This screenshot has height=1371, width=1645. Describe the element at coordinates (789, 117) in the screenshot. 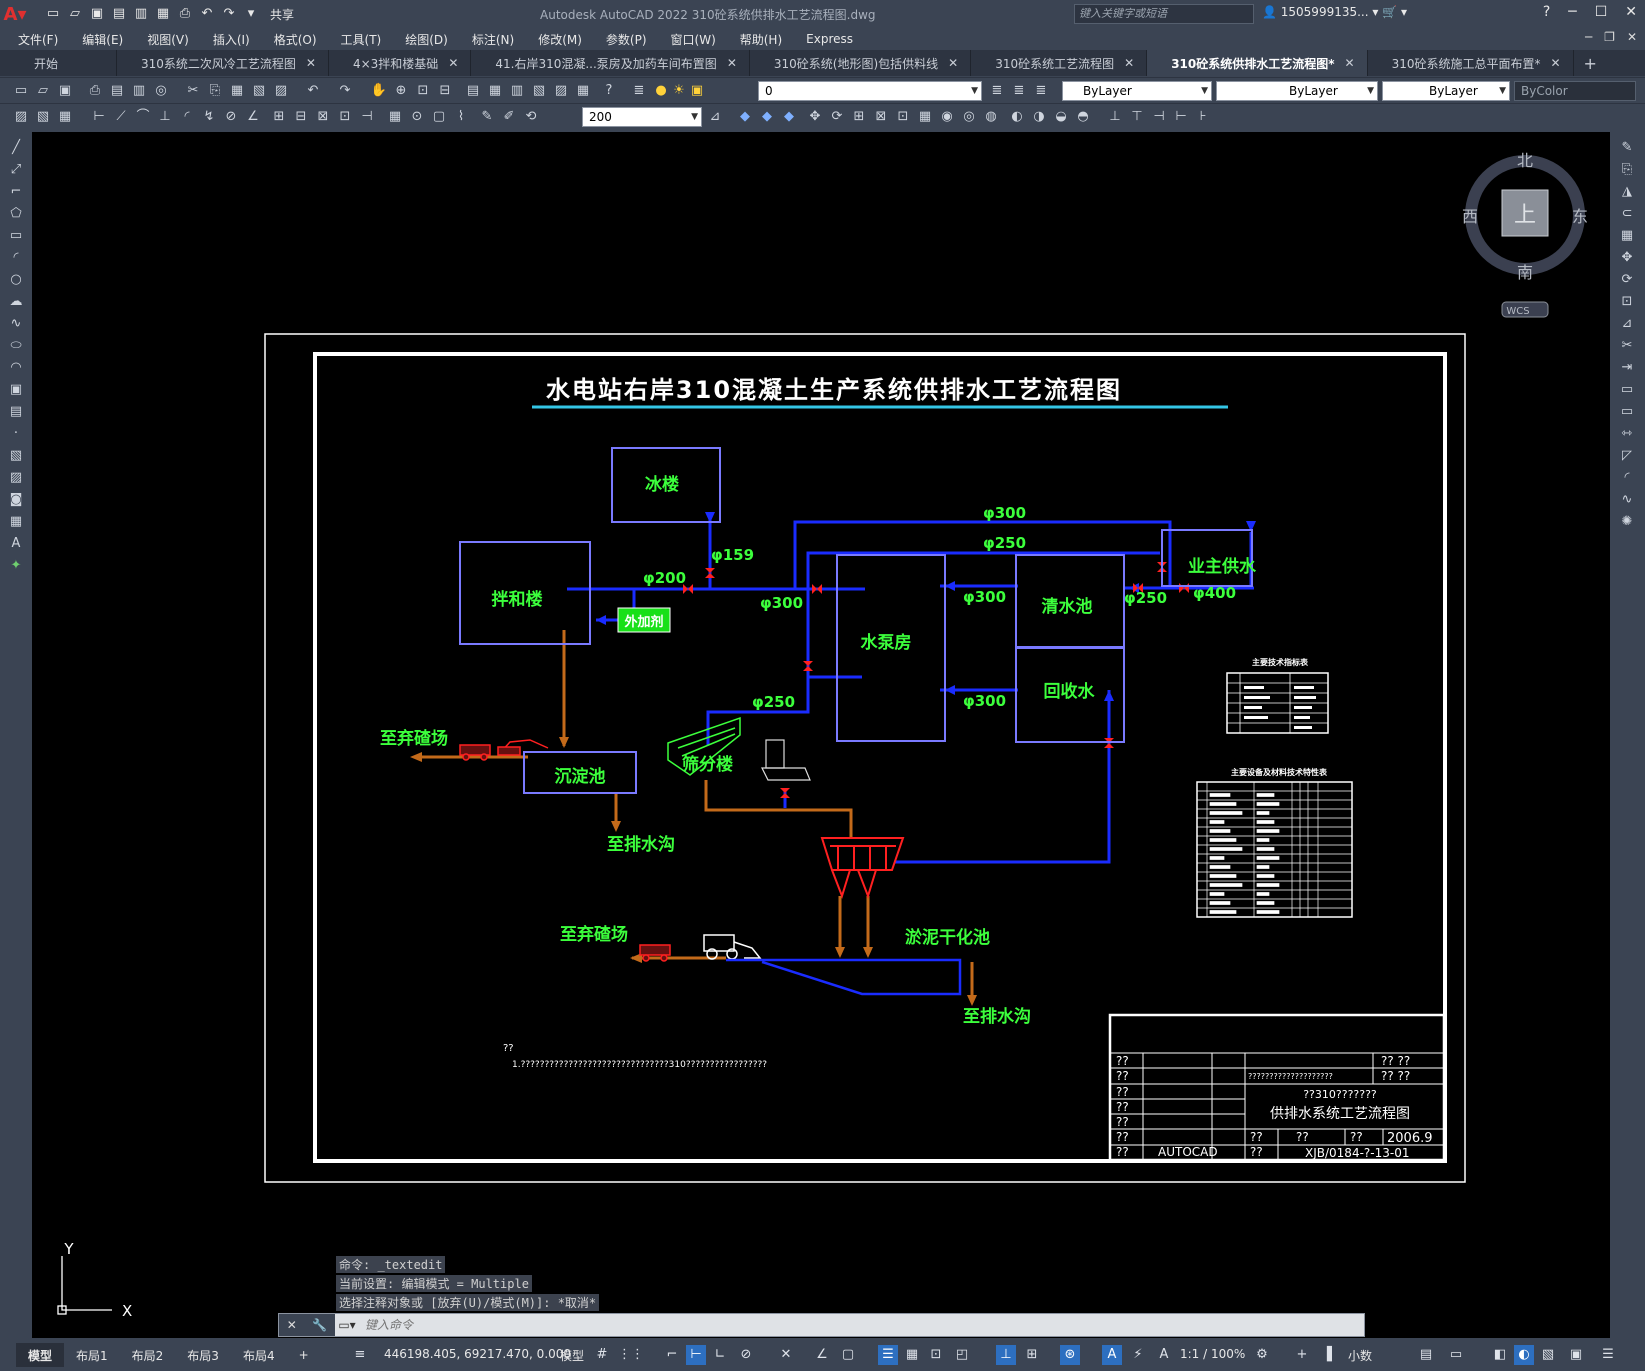

I see `3d-cone-icon: ◆` at that location.